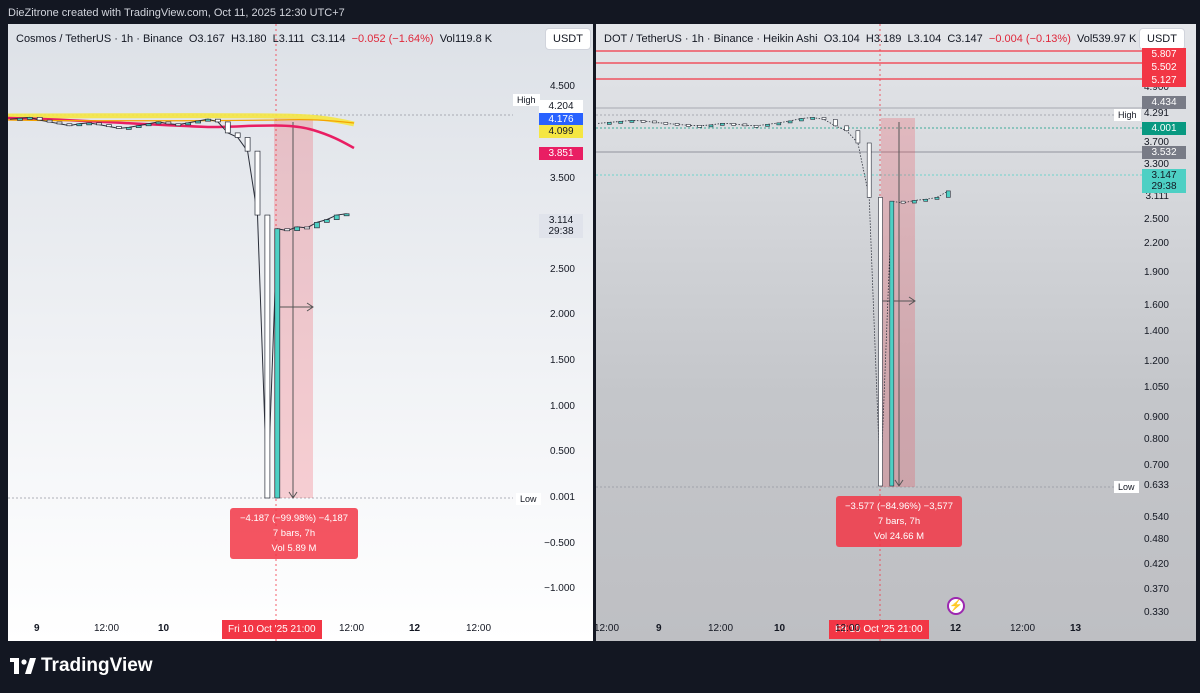  I want to click on y-axis-tick-label: 2.500, so click(1156, 219).